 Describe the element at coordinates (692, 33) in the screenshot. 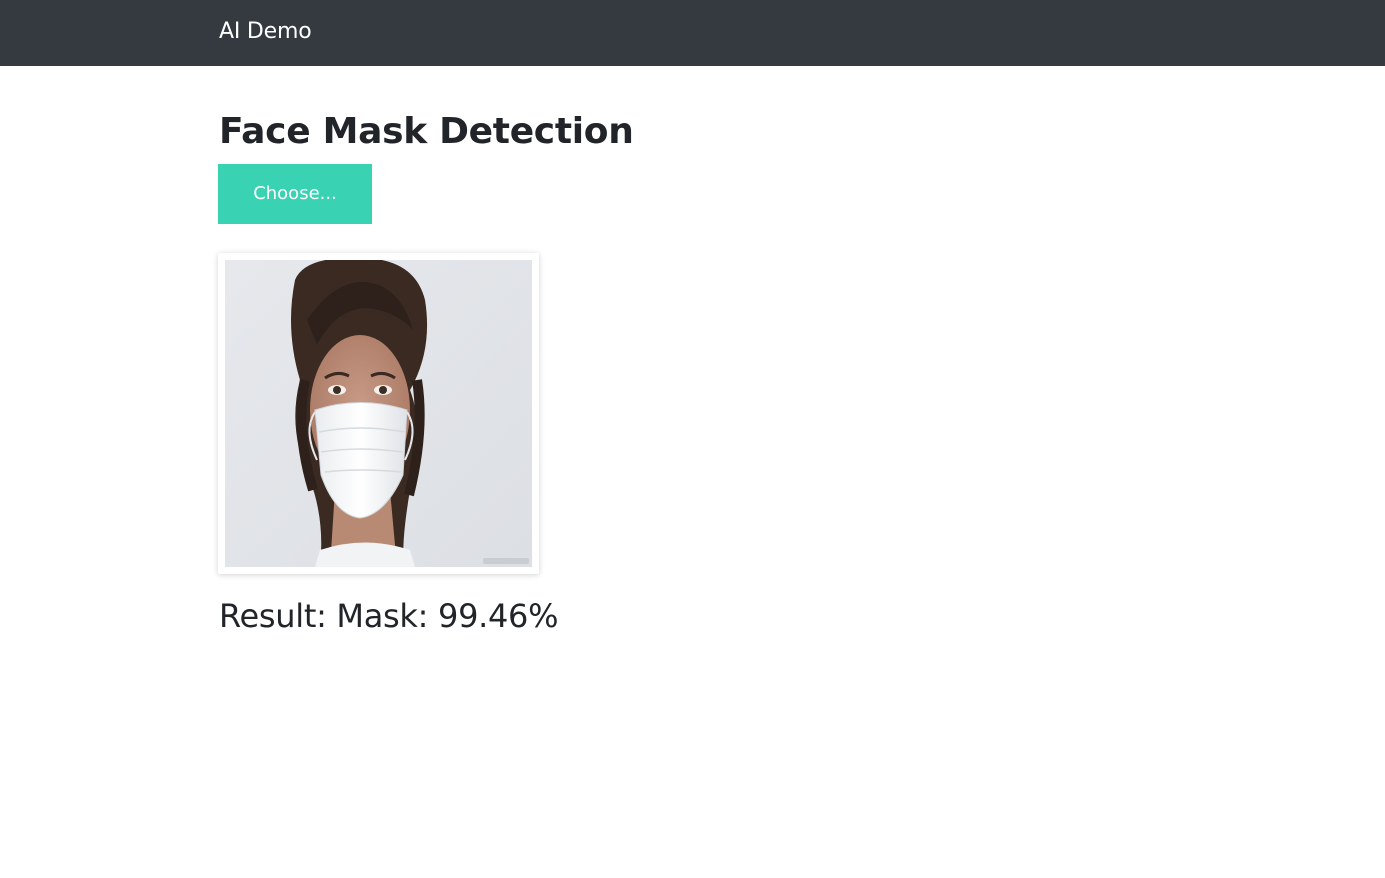

I see `top-navbar: AI Demo` at that location.